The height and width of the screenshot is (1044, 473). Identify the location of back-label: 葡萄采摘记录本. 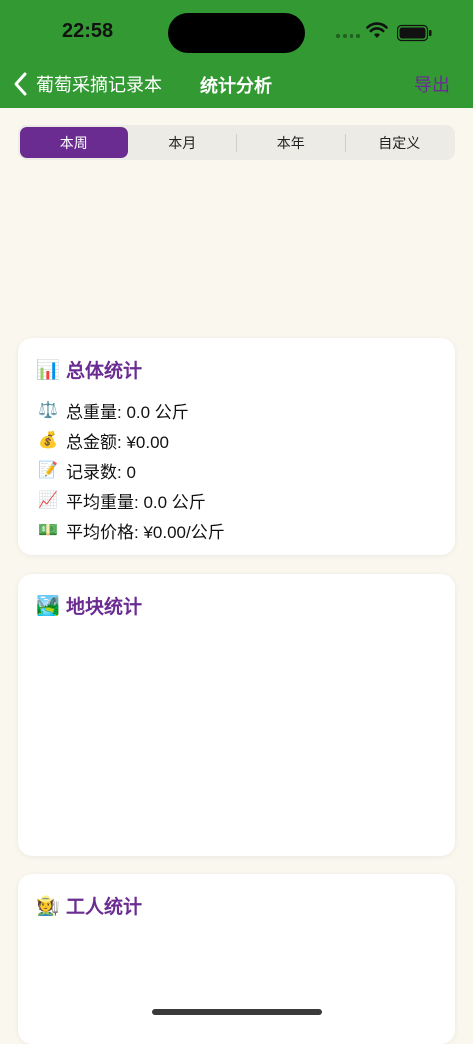
(99, 85).